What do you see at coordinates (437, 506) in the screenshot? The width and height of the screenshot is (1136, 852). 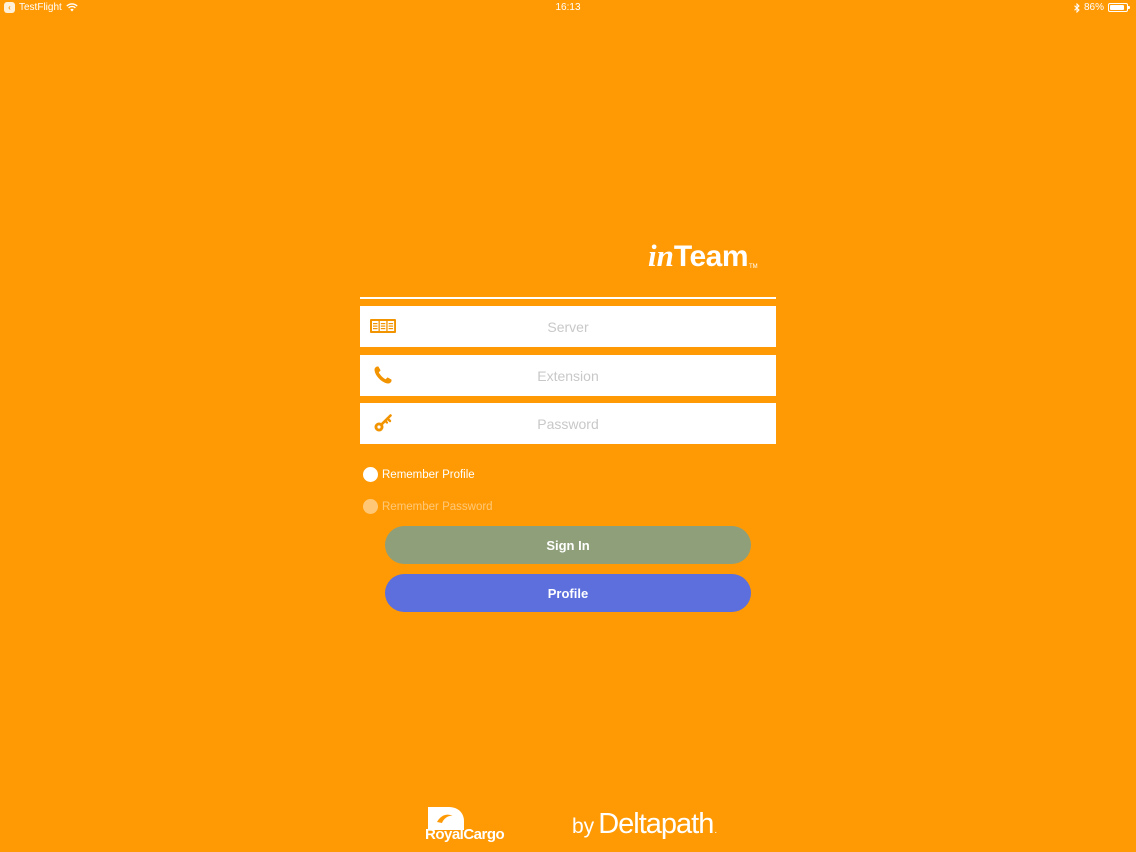 I see `remember-password-label: Remember Password` at bounding box center [437, 506].